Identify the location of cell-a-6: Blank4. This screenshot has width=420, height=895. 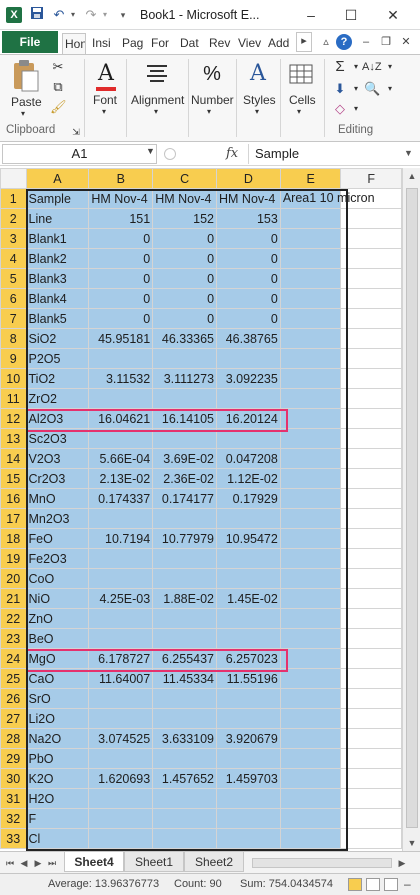
(57, 298).